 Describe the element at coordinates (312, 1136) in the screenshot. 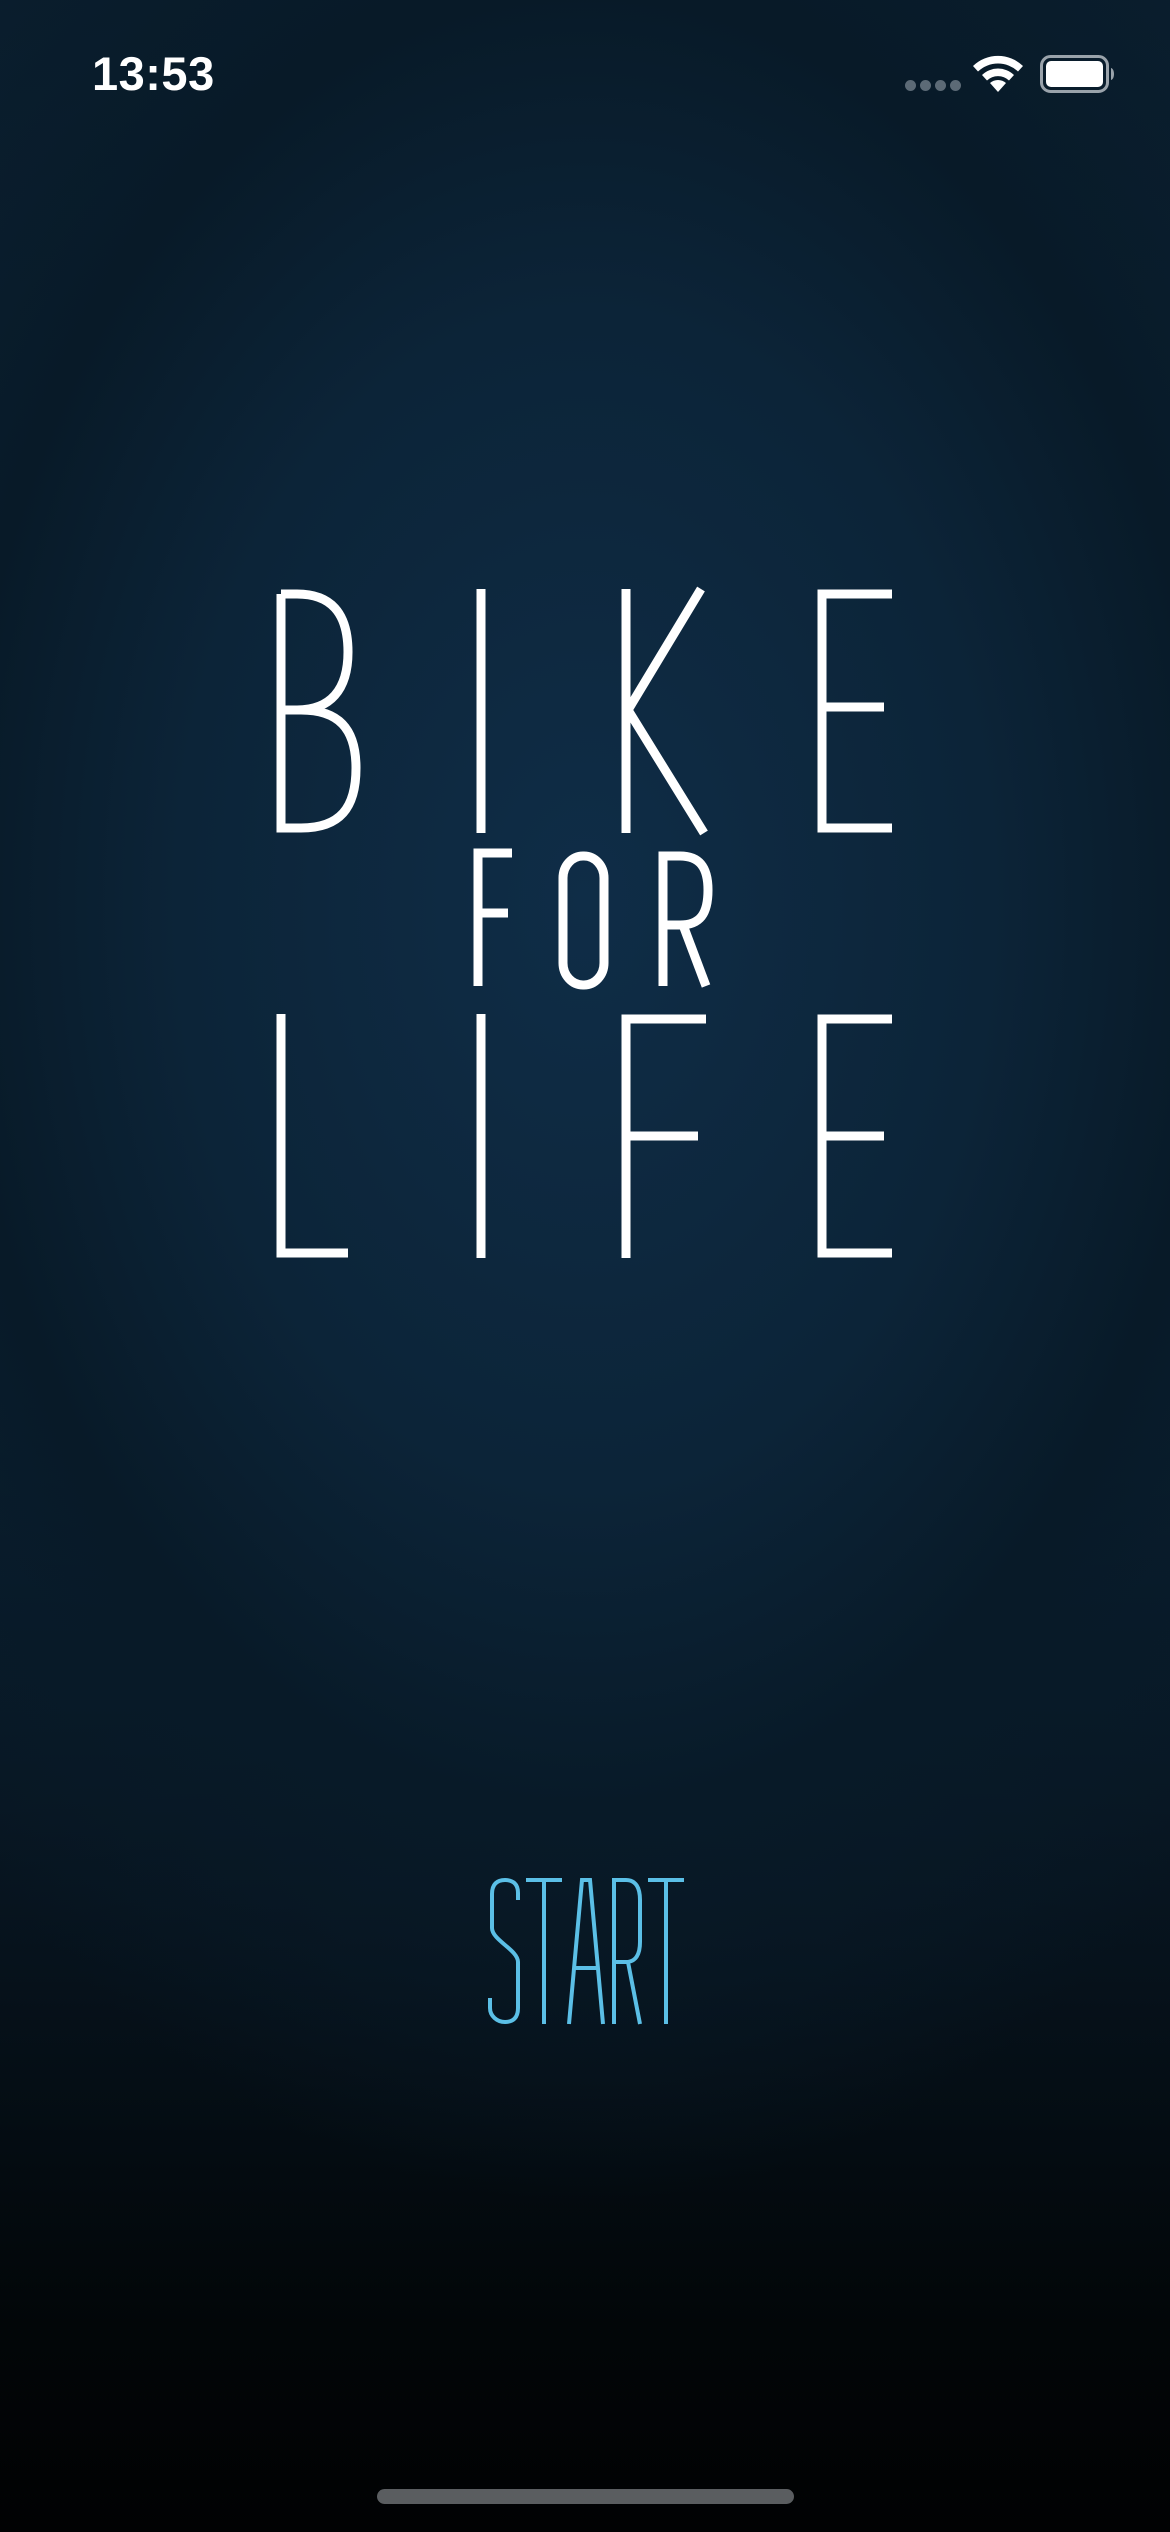

I see `logo-letter-l` at that location.